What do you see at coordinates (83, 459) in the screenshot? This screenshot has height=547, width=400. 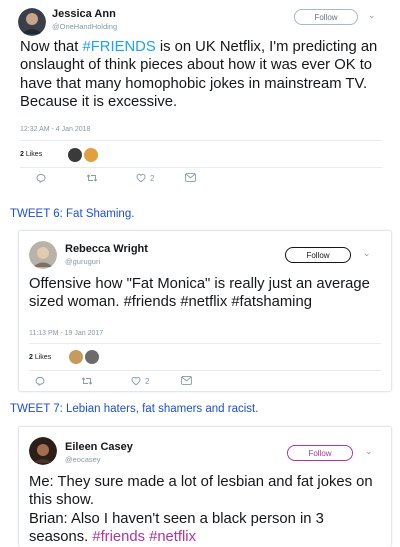 I see `user-handle: @eocasey` at bounding box center [83, 459].